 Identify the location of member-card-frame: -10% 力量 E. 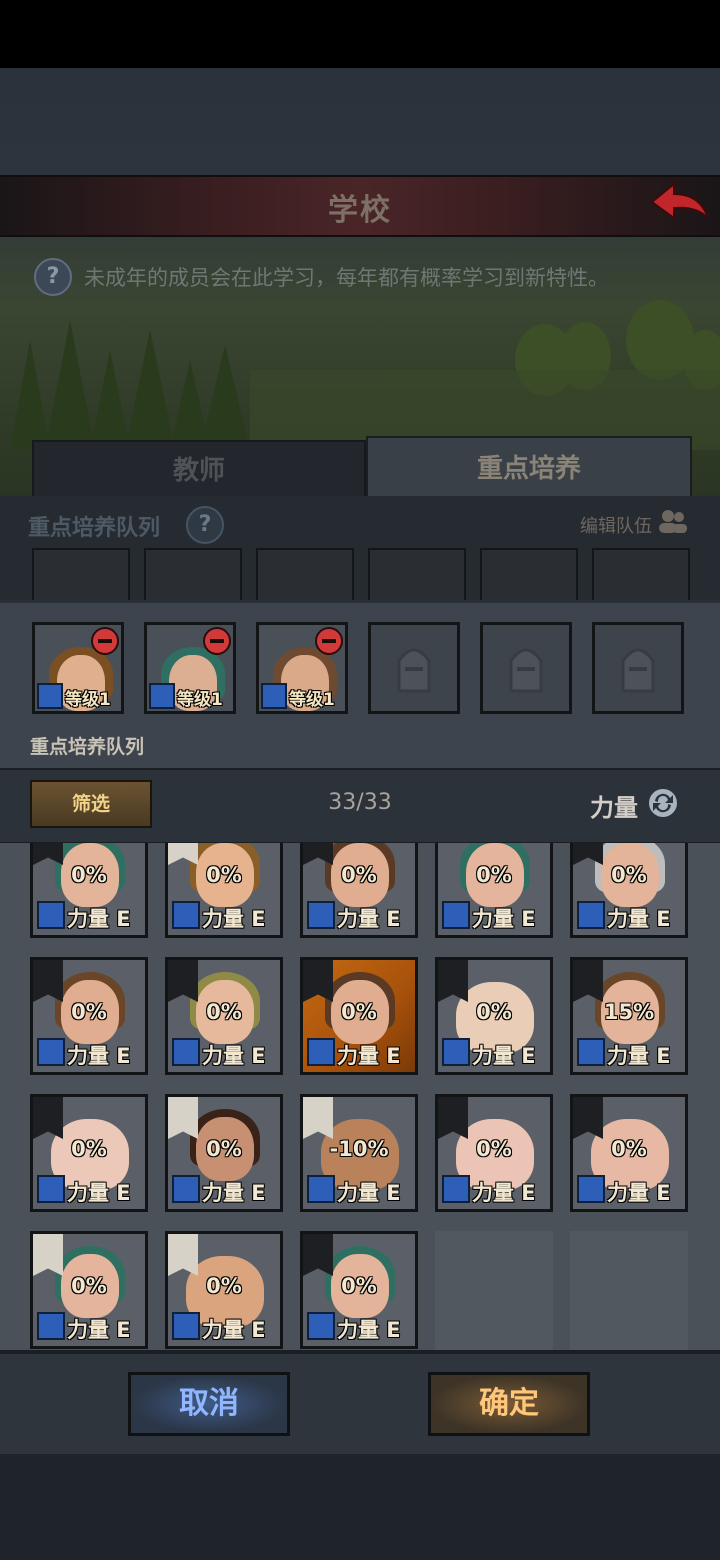
(359, 1153).